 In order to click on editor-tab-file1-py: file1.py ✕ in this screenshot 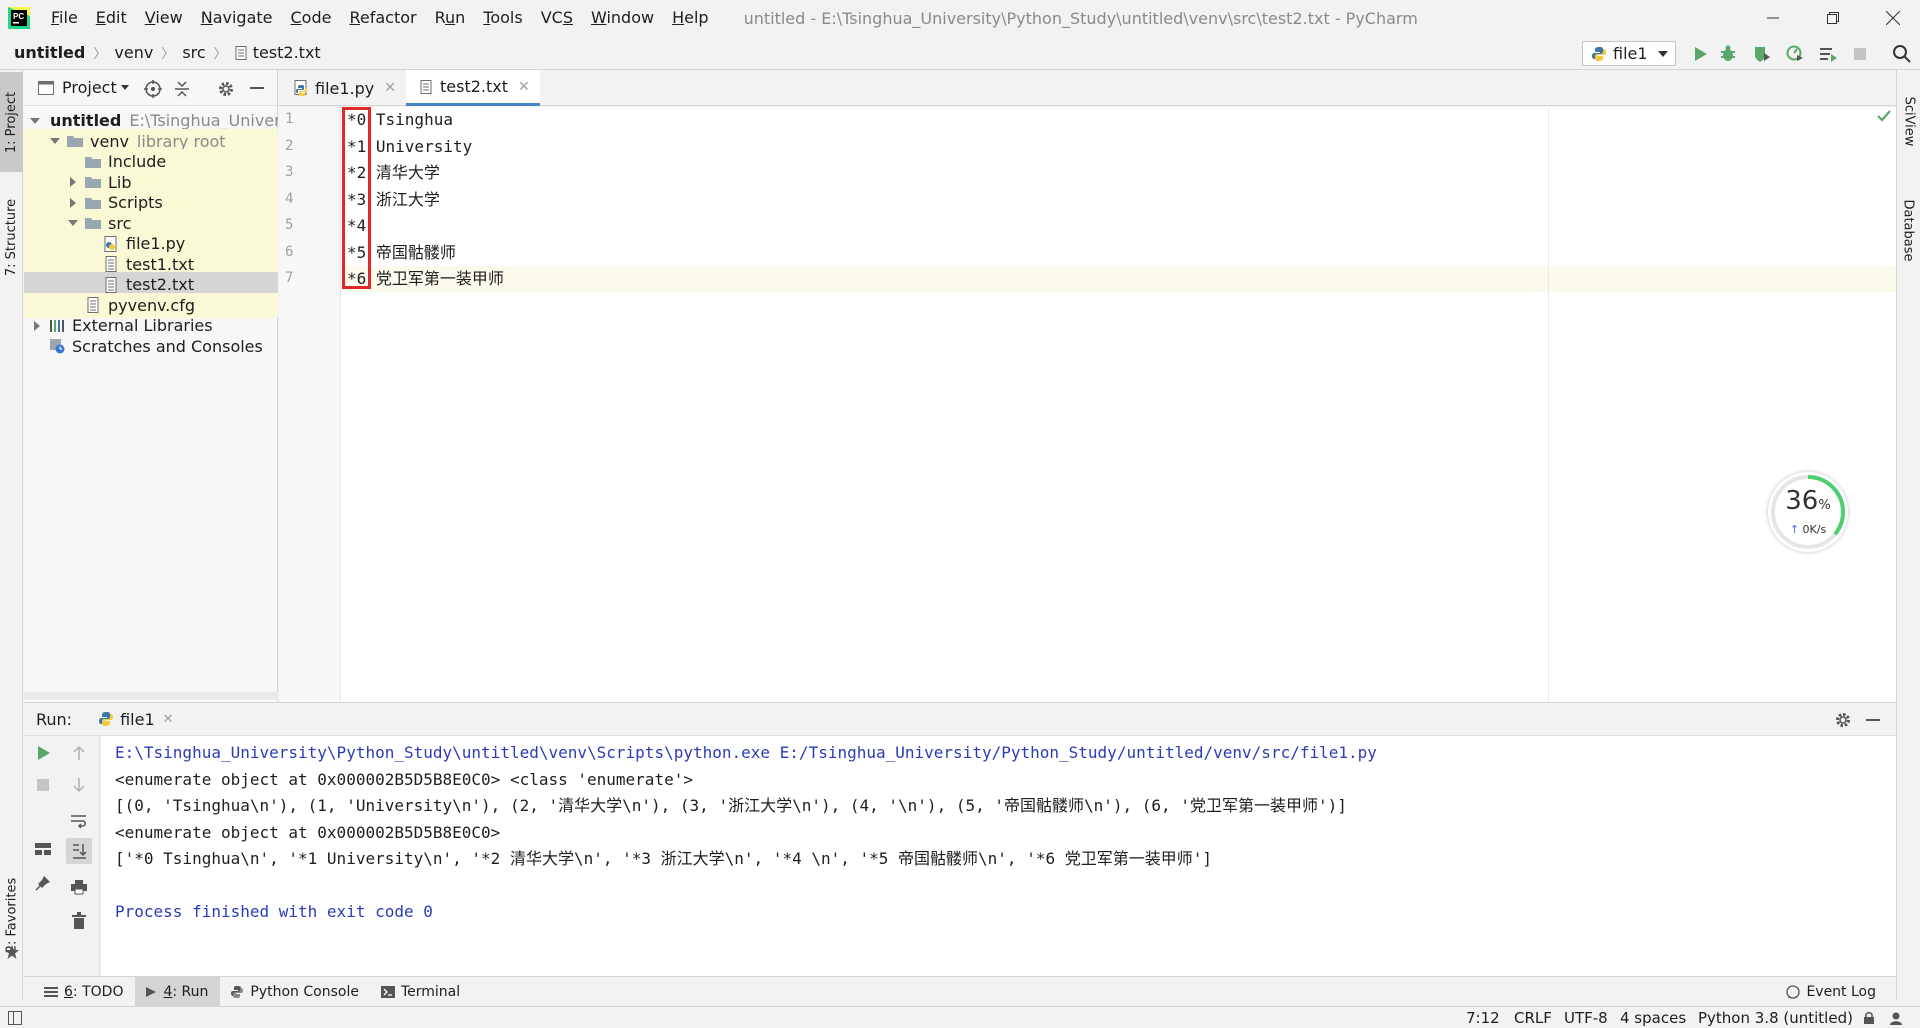, I will do `click(342, 88)`.